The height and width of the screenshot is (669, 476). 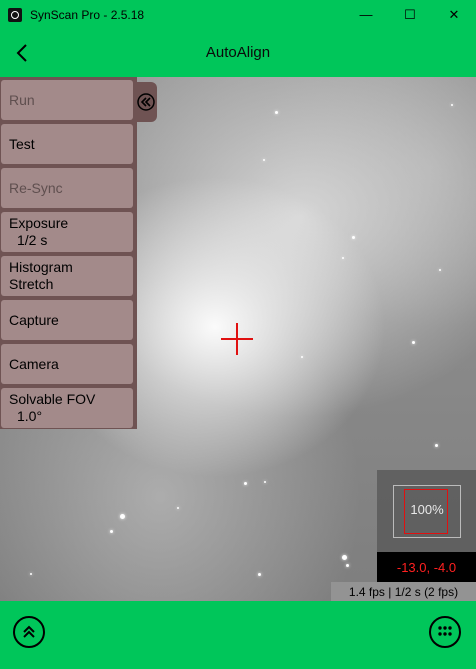 I want to click on camera-button: Camera, so click(x=67, y=364).